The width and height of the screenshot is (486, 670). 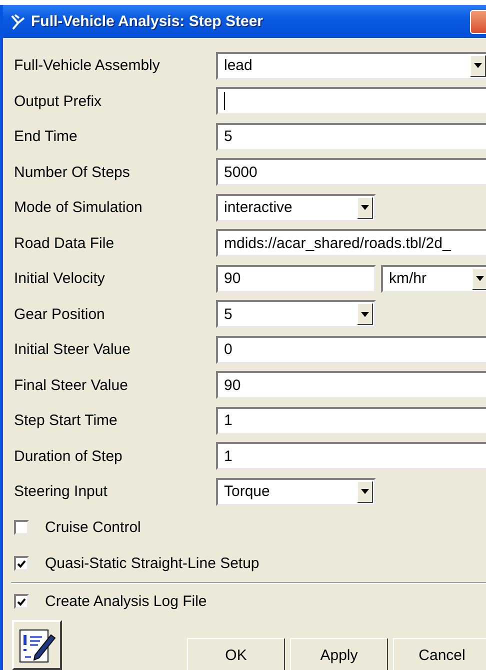 What do you see at coordinates (296, 314) in the screenshot?
I see `dropdown: 5` at bounding box center [296, 314].